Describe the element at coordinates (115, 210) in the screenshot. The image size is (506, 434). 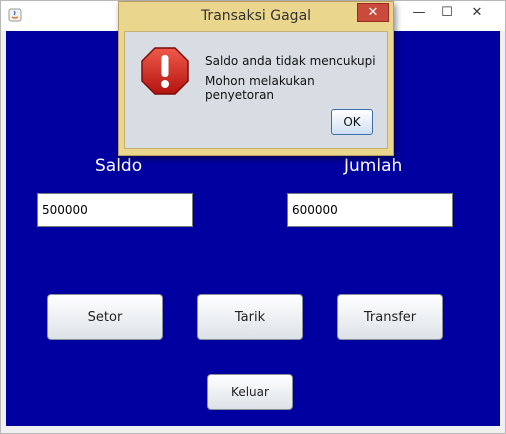
I see `saldo-field: 500000` at that location.